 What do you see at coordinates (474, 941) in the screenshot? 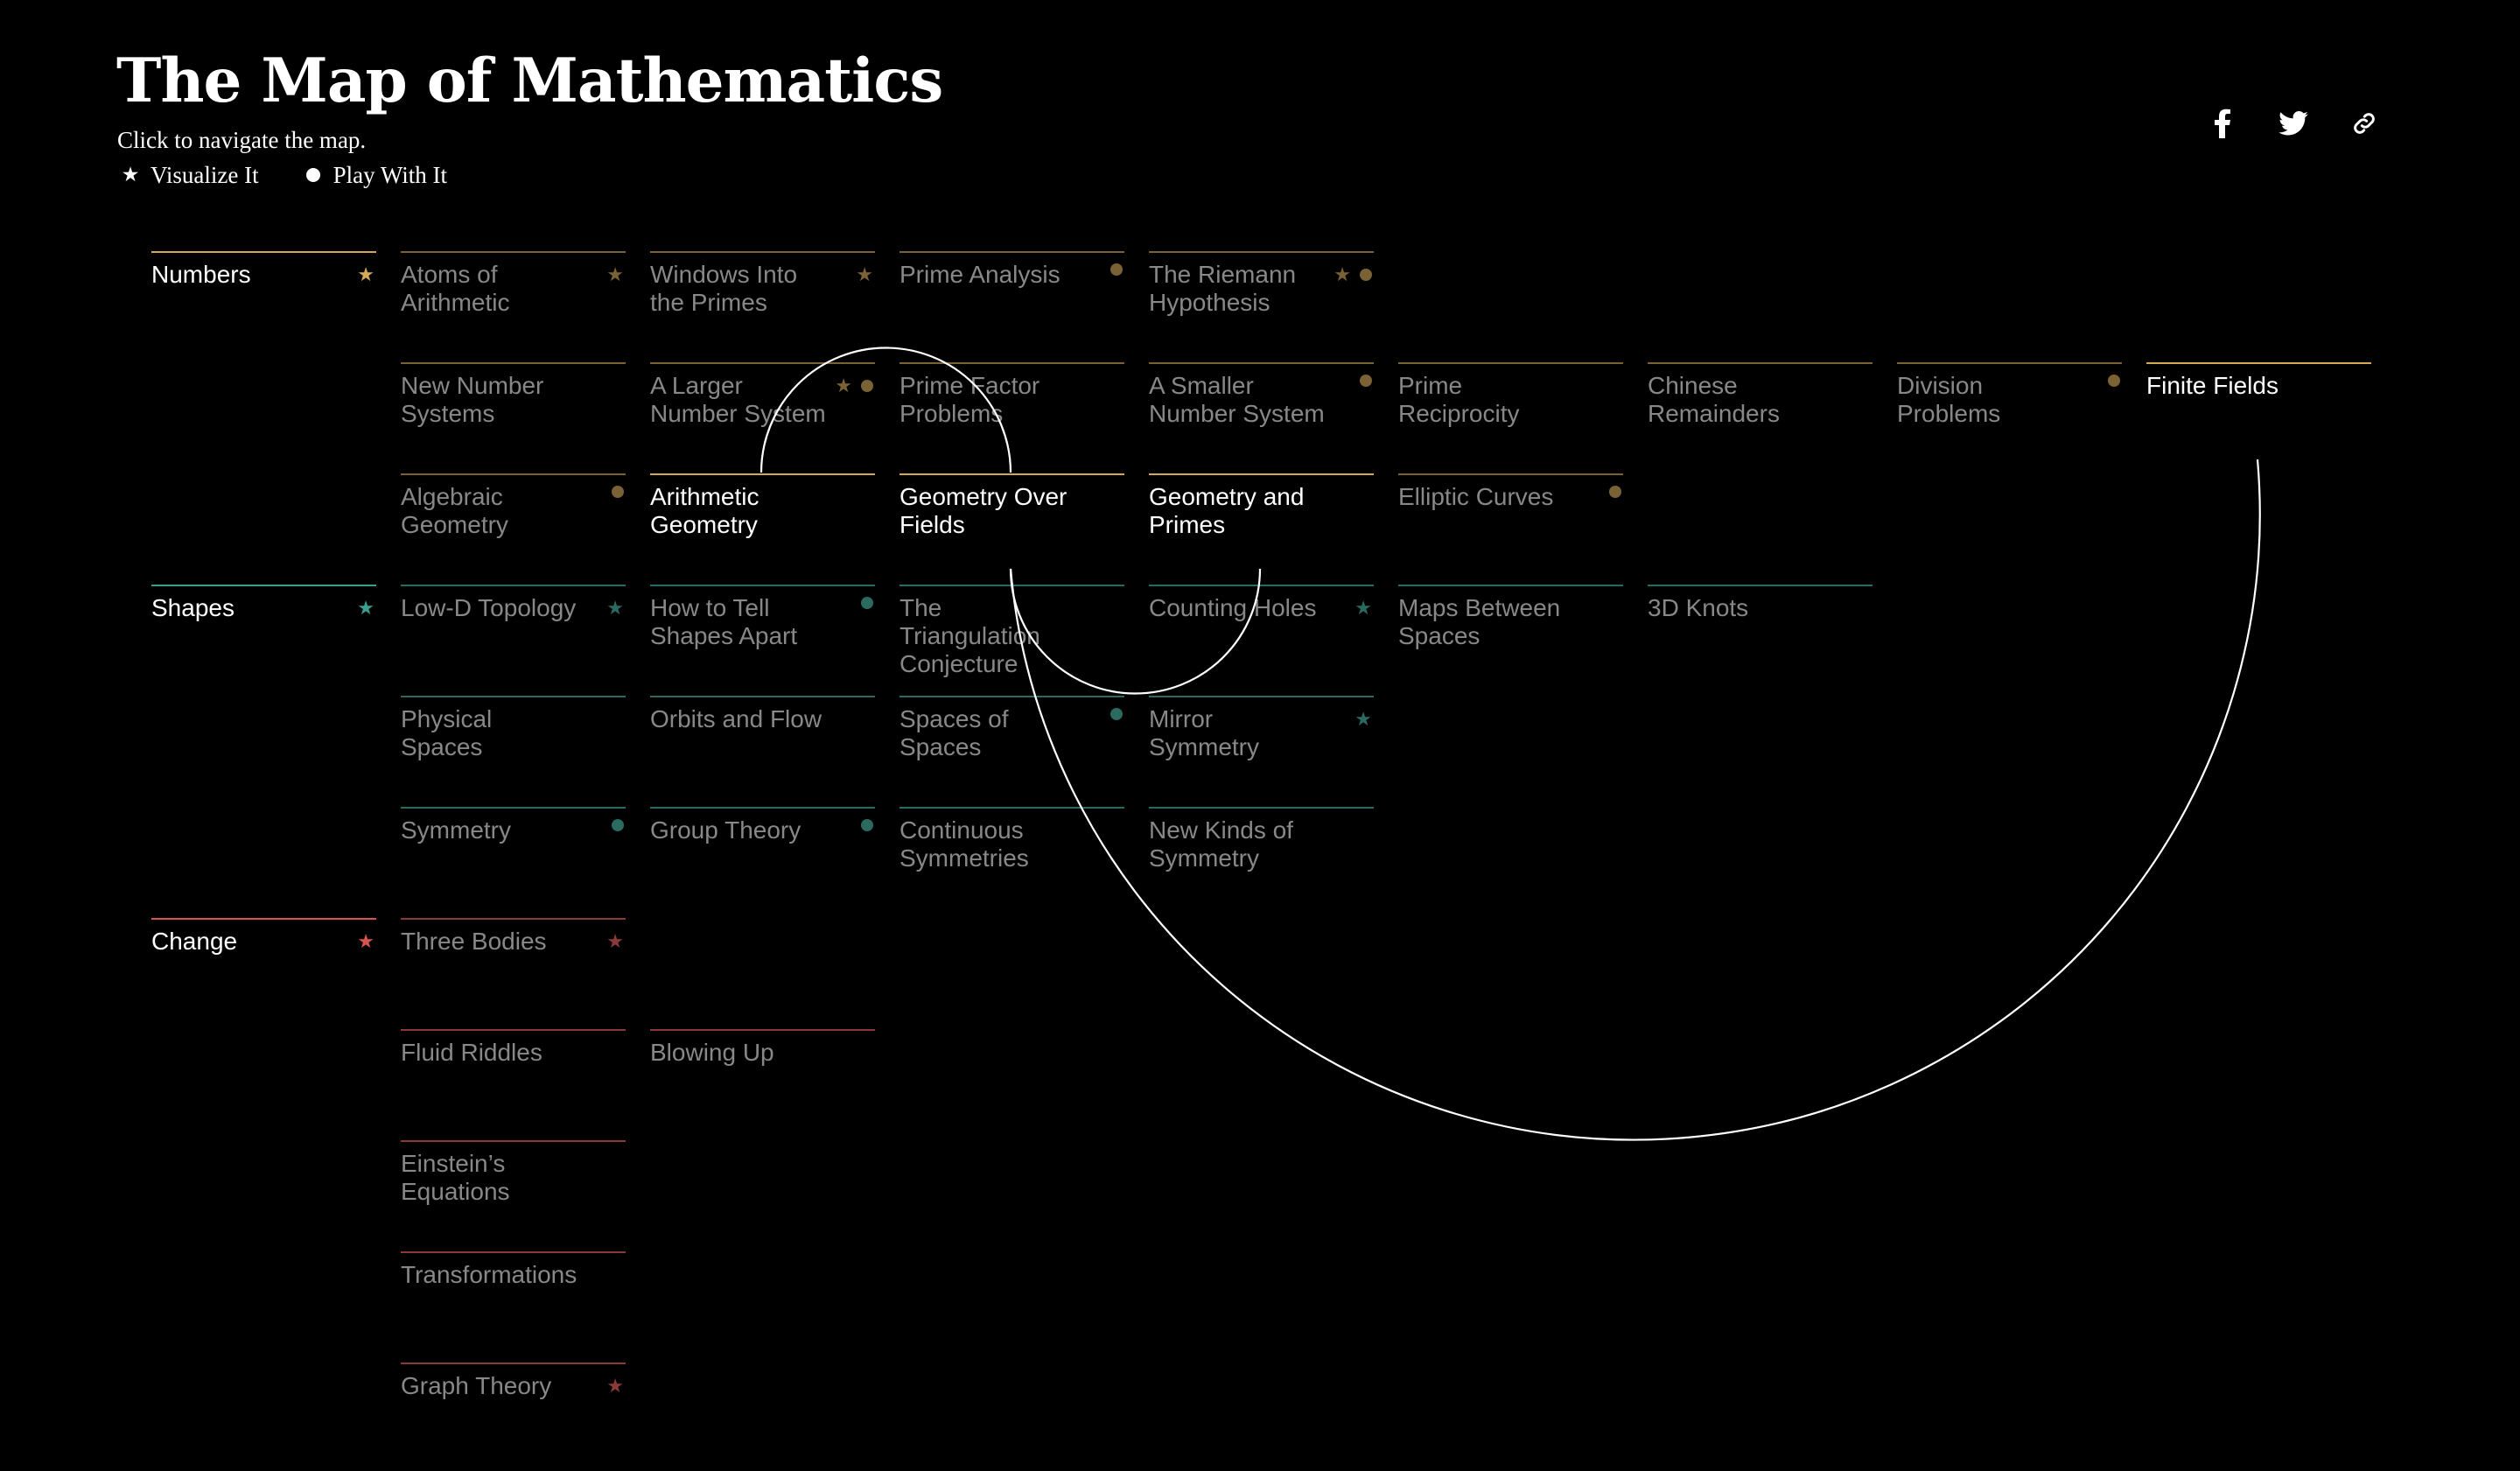
I see `tile-label: Three Bodies` at bounding box center [474, 941].